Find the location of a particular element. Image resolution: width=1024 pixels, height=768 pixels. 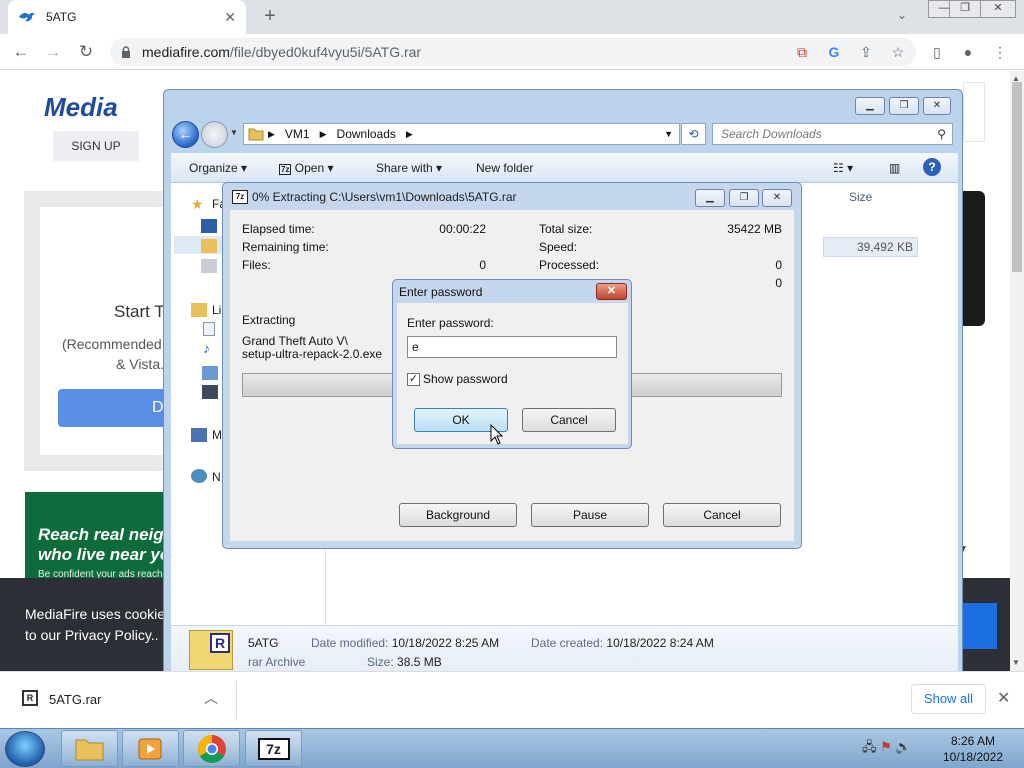

download-separator is located at coordinates (236, 700).